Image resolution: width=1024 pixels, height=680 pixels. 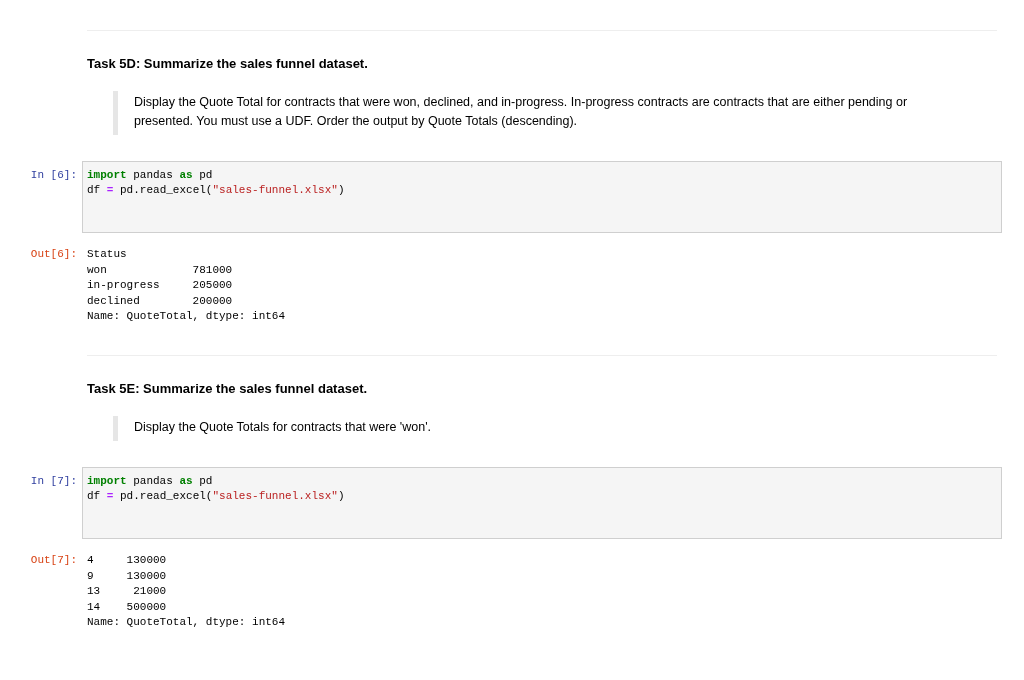 What do you see at coordinates (53, 560) in the screenshot?
I see `output-prompt: Out[7]:` at bounding box center [53, 560].